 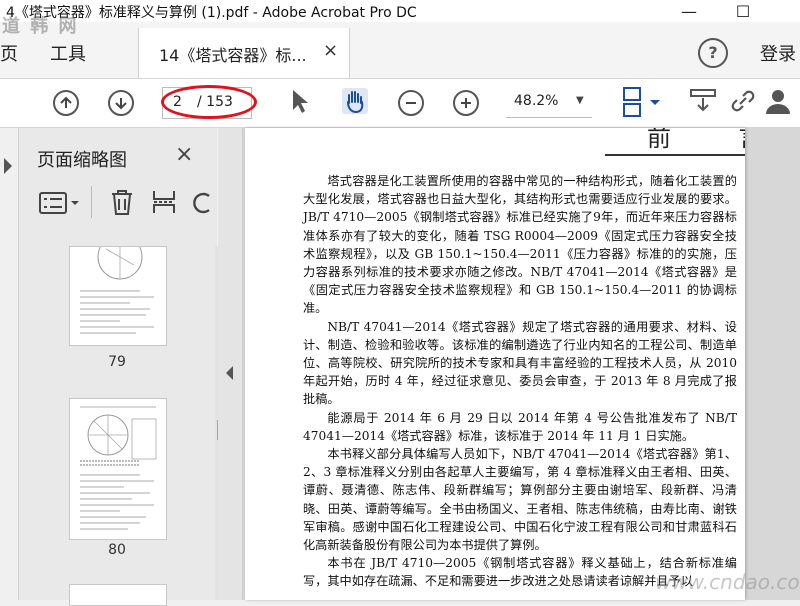 I want to click on share-user-icon, so click(x=782, y=102).